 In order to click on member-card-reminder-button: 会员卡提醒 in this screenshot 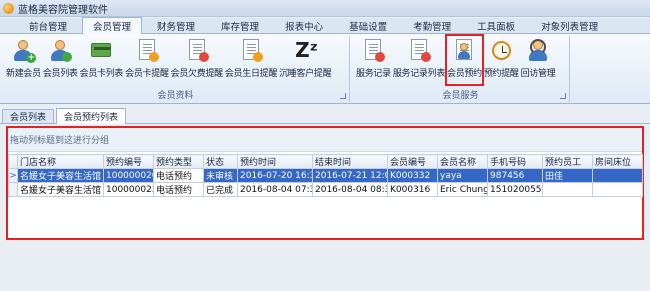, I will do `click(147, 60)`.